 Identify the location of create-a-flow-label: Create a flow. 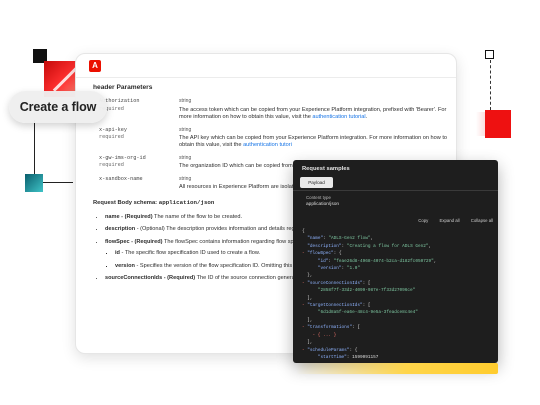
(58, 107).